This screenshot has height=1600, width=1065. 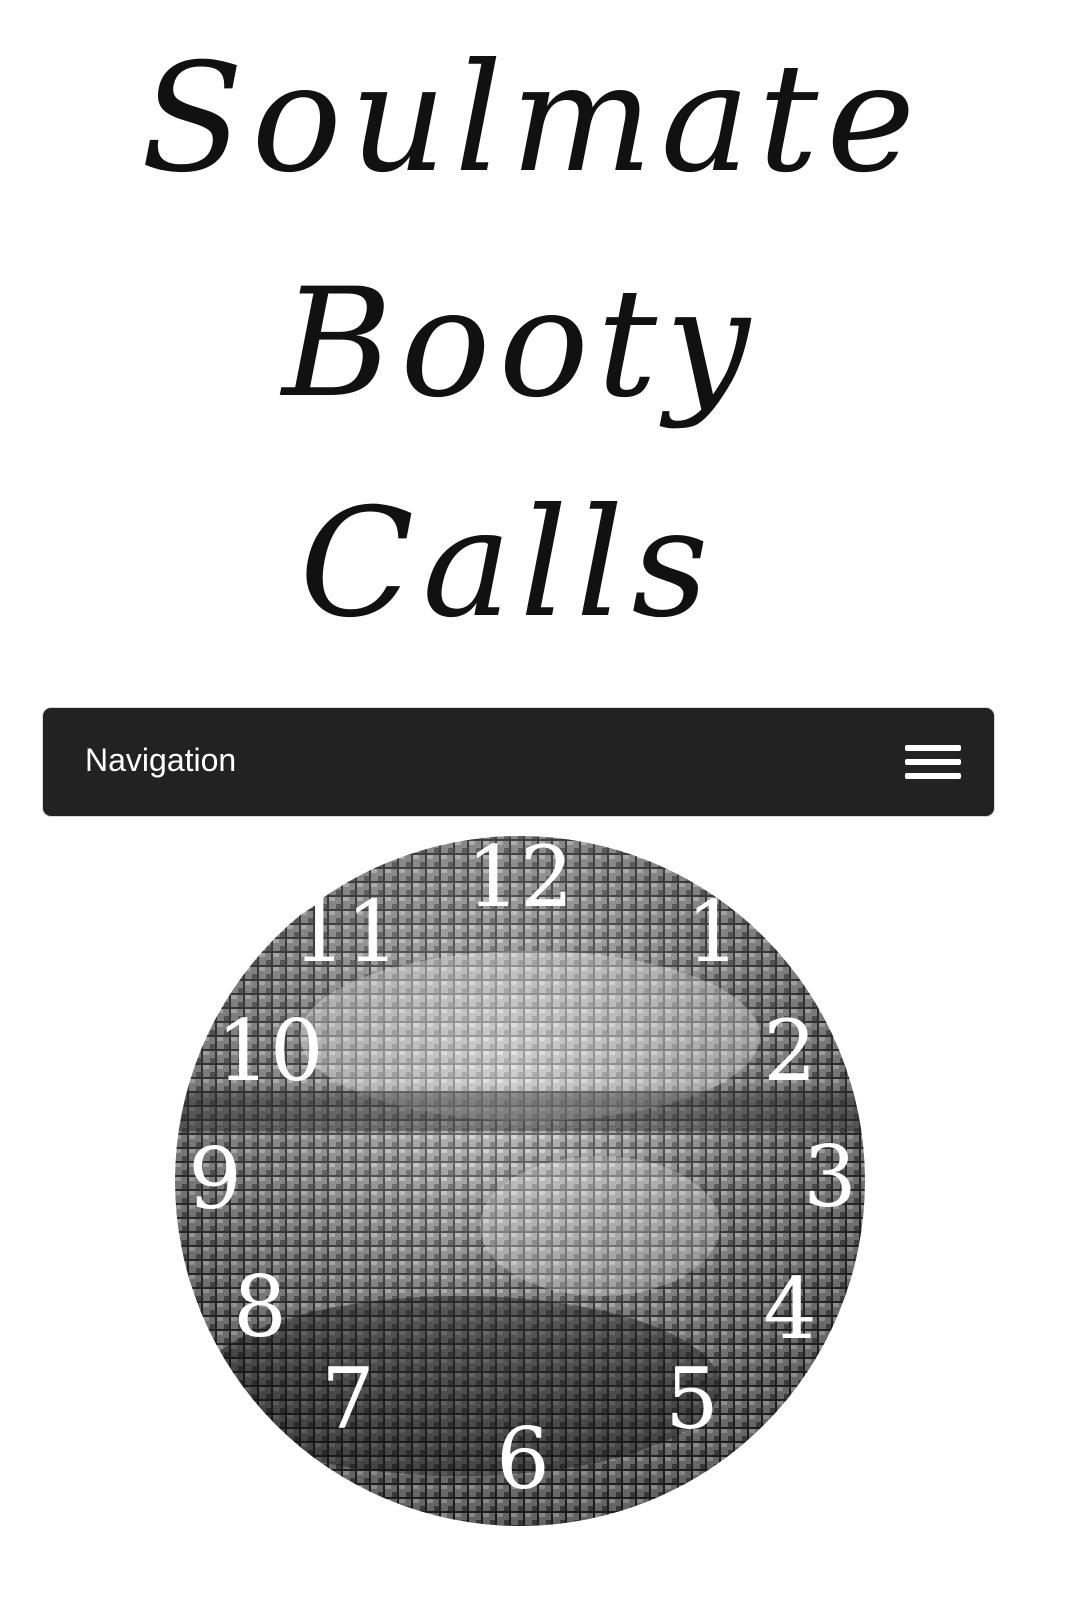 What do you see at coordinates (160, 760) in the screenshot?
I see `navigation-label: Navigation` at bounding box center [160, 760].